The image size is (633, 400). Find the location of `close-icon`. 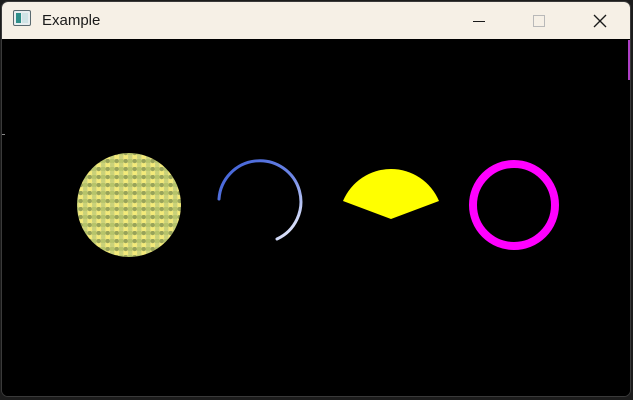

close-icon is located at coordinates (600, 20).